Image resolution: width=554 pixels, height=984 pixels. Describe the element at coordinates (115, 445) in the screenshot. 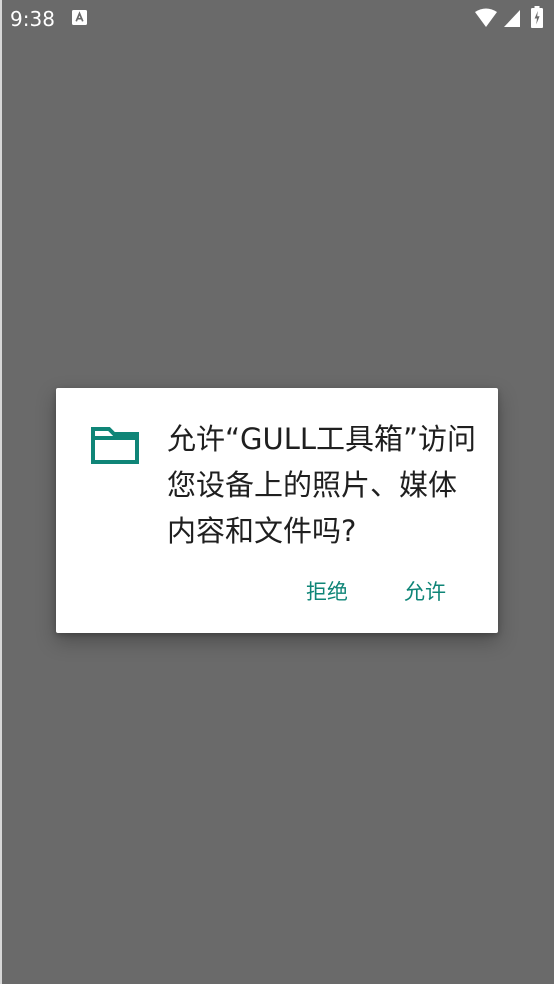

I see `folder-icon` at that location.